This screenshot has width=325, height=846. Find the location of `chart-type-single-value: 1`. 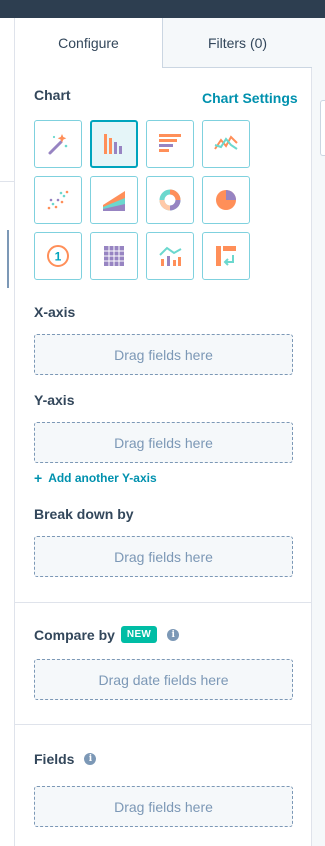

chart-type-single-value: 1 is located at coordinates (58, 256).